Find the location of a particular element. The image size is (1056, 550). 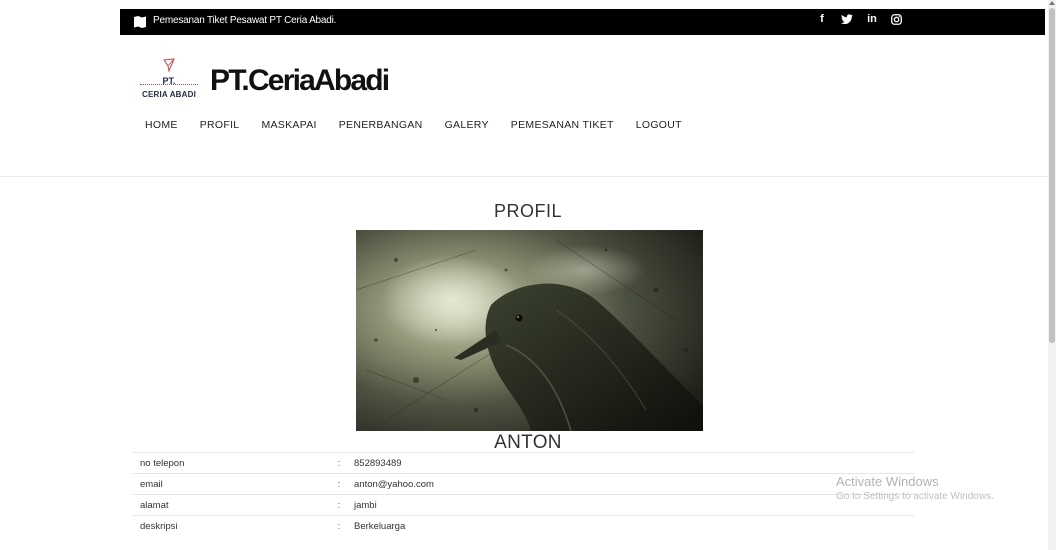

table-row: alamat : jambi is located at coordinates (523, 505).